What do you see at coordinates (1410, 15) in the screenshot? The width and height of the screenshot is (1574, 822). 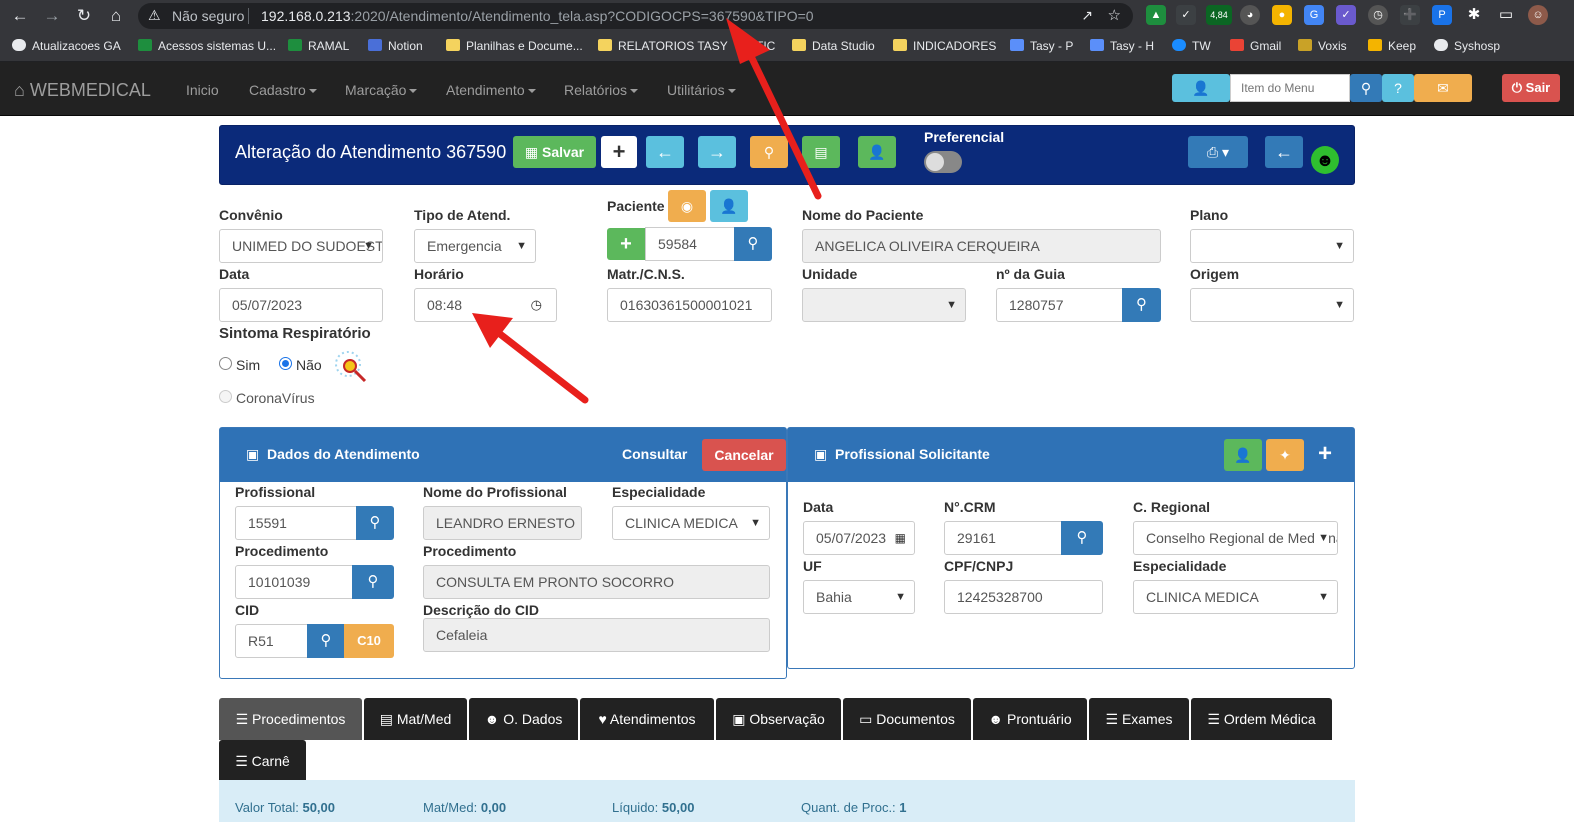 I see `plus-ext-icon: ➕` at bounding box center [1410, 15].